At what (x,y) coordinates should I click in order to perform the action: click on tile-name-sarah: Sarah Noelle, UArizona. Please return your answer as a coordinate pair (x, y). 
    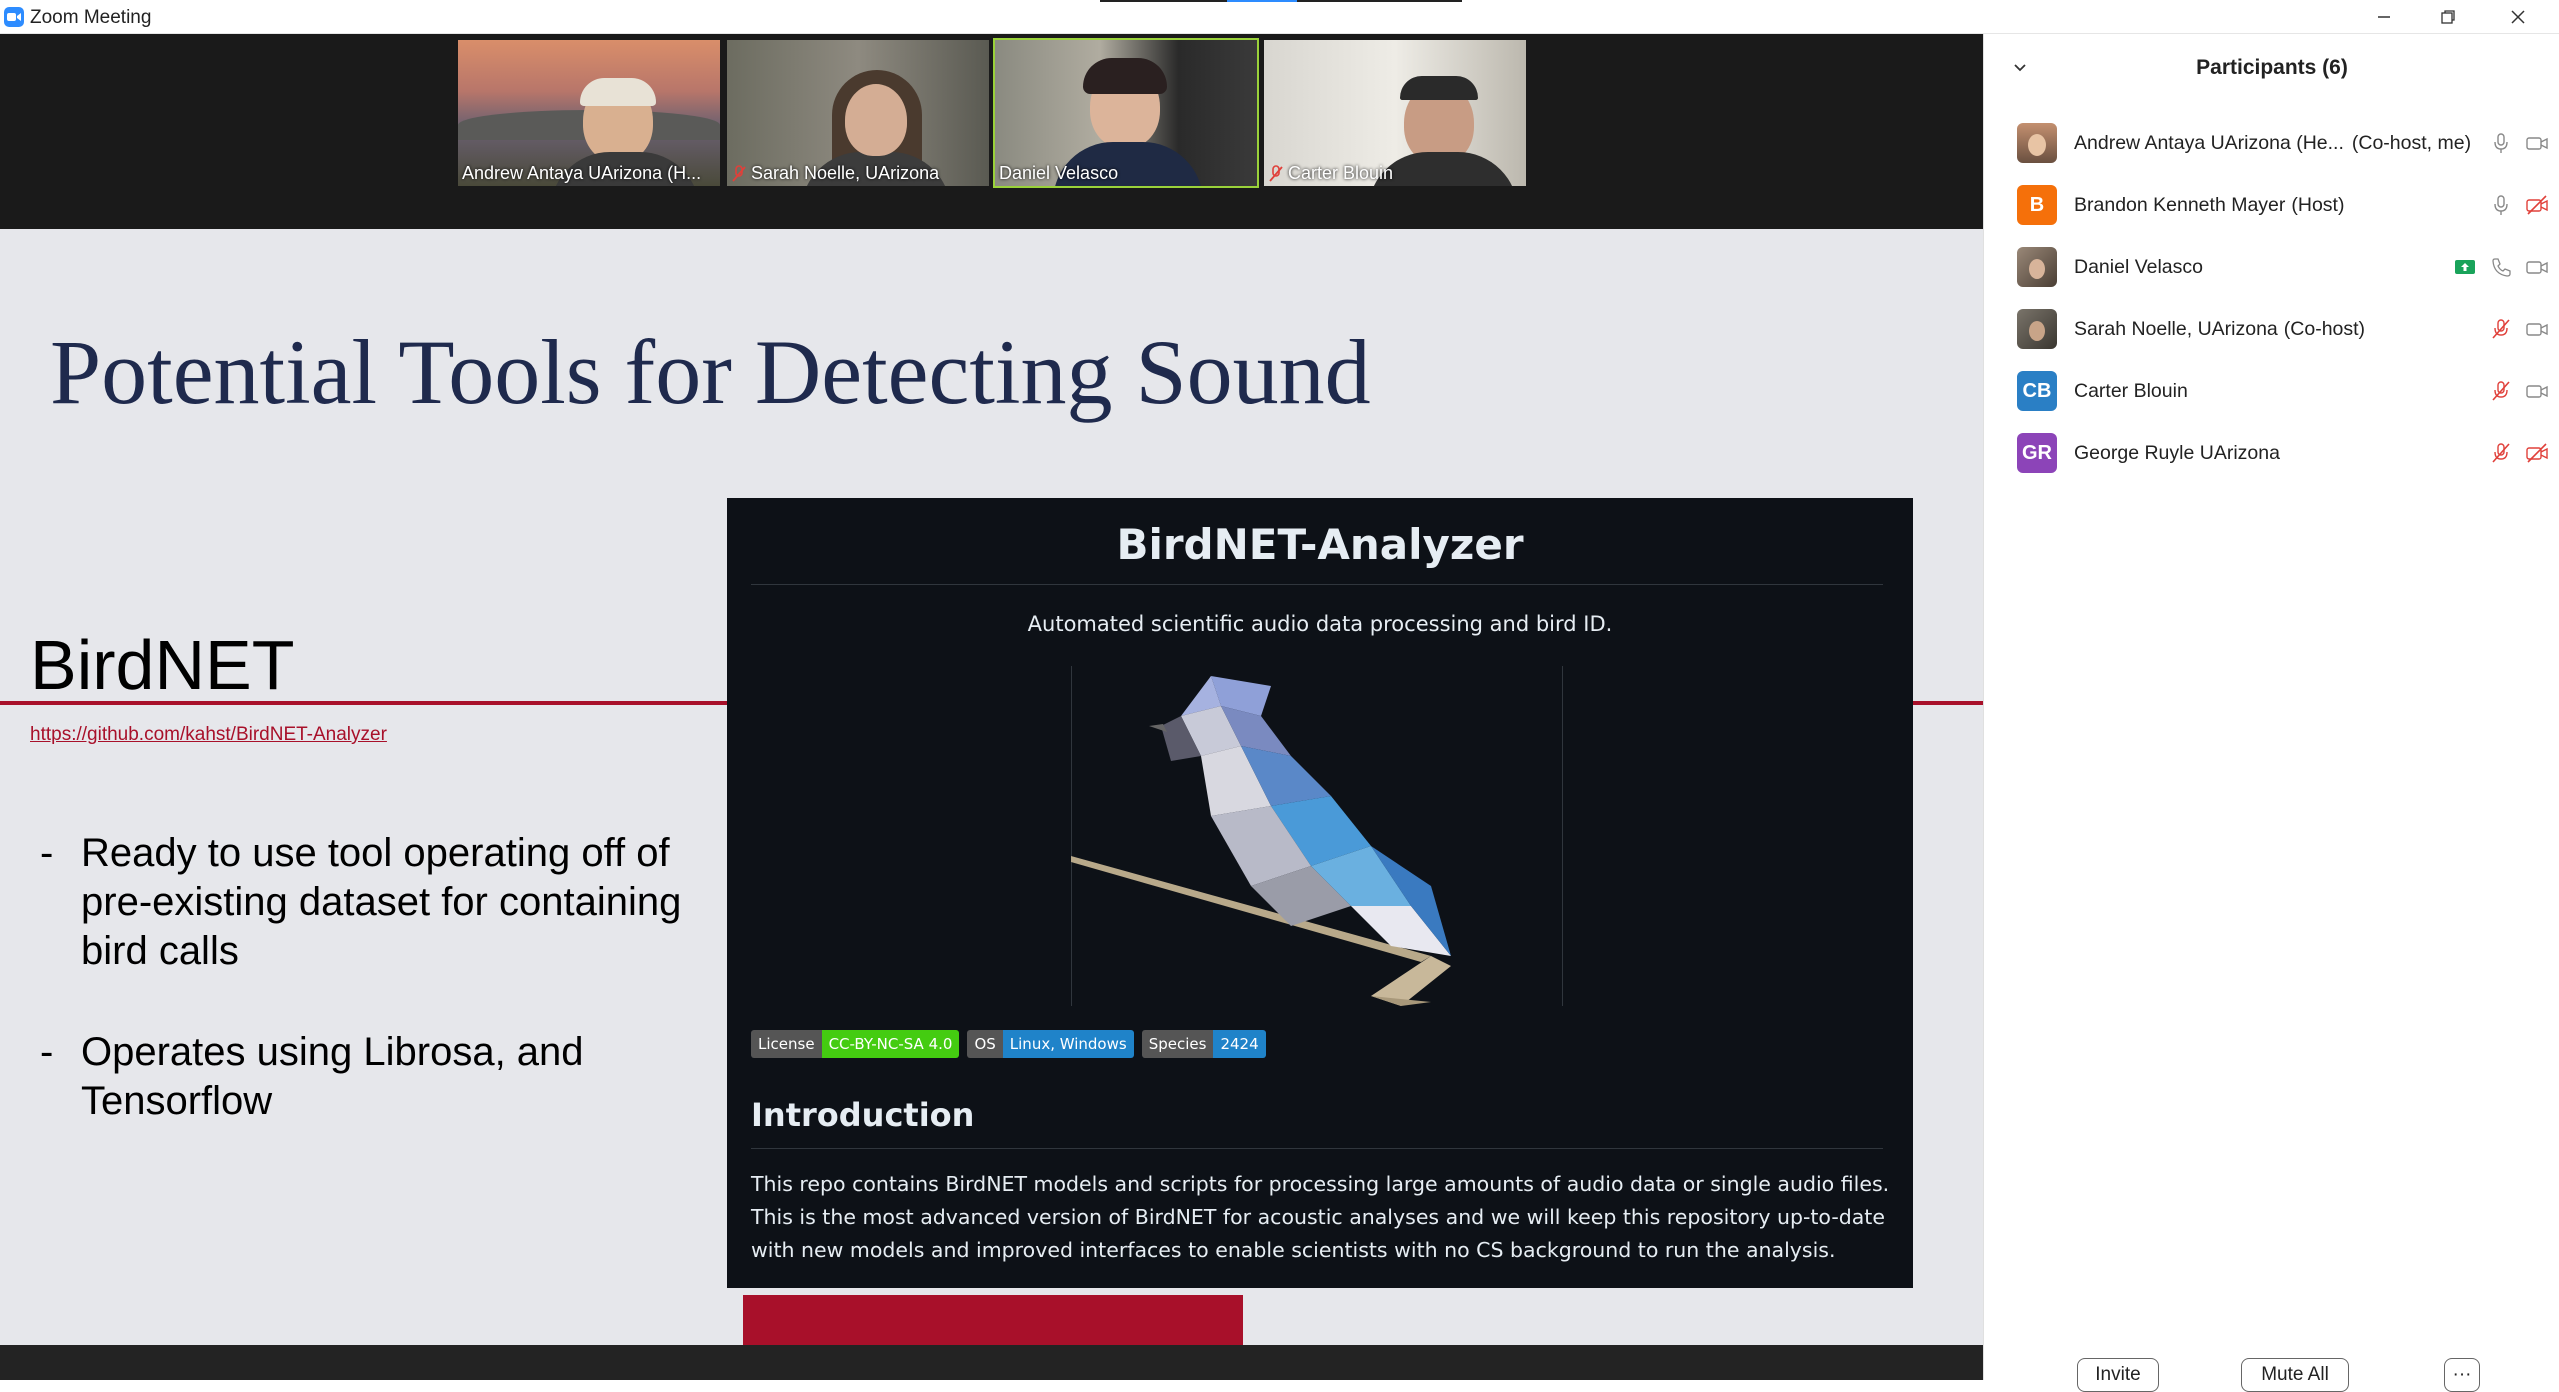
    Looking at the image, I should click on (835, 173).